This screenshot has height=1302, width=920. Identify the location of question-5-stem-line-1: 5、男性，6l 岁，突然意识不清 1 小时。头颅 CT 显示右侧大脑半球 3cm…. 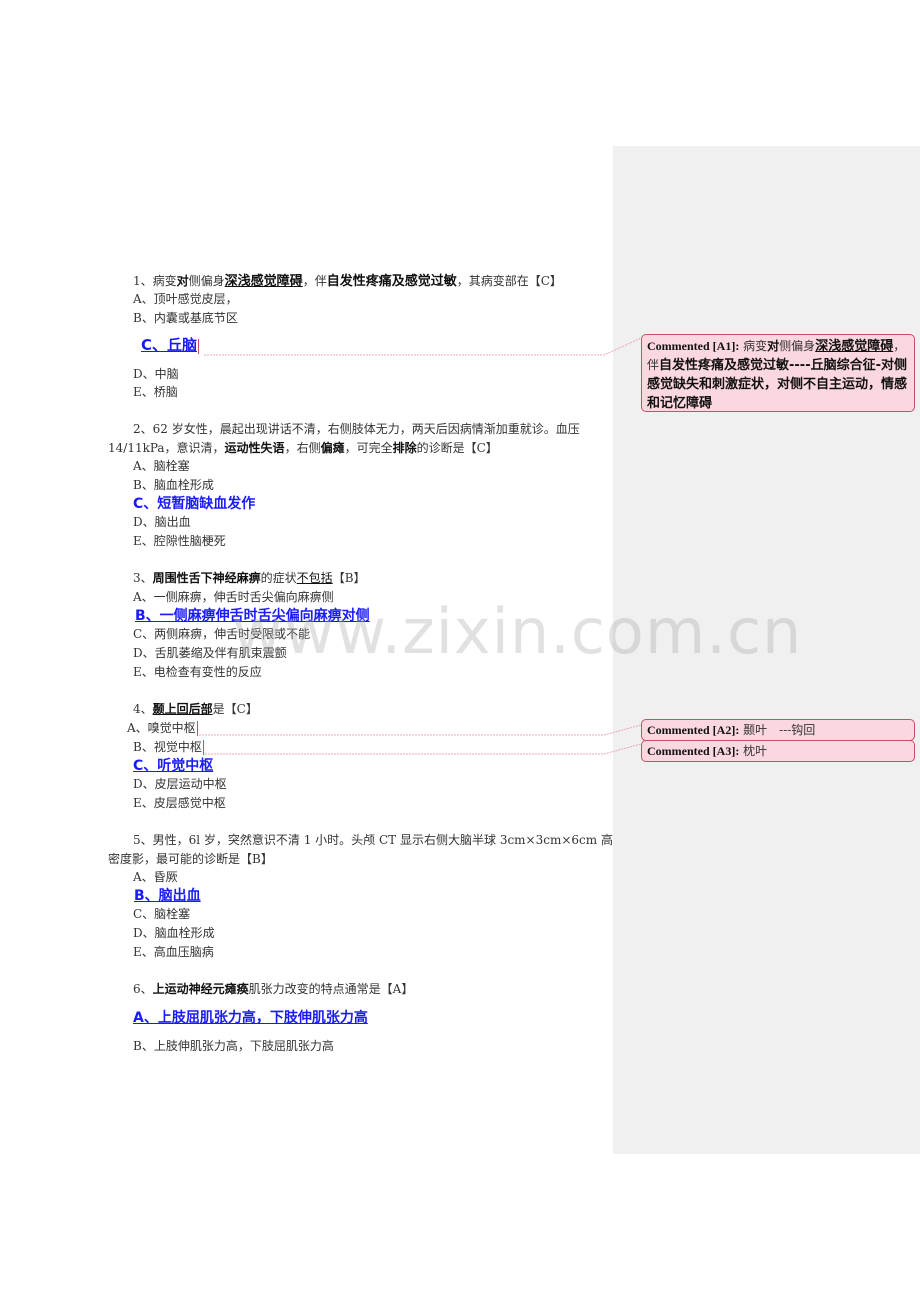
(373, 840).